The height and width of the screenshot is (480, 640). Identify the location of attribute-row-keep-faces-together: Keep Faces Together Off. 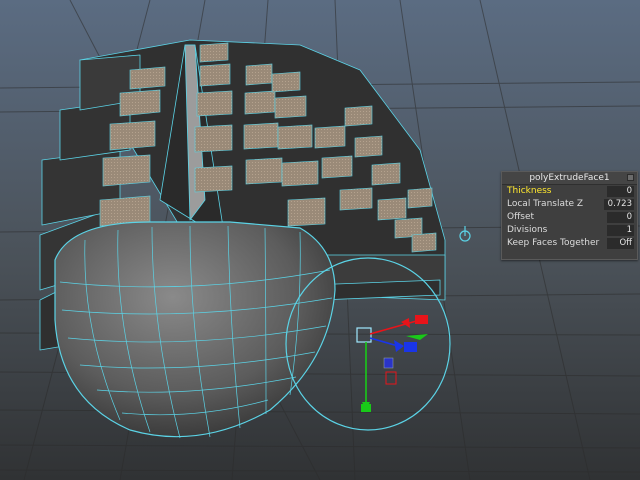
(569, 243).